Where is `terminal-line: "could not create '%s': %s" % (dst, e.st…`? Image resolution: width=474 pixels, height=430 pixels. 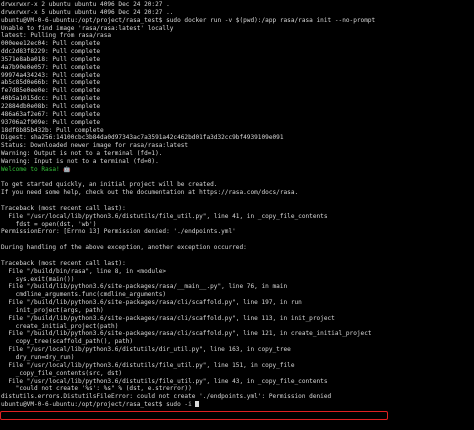
terminal-line: "could not create '%s': %s" % (dst, e.st… is located at coordinates (96, 389).